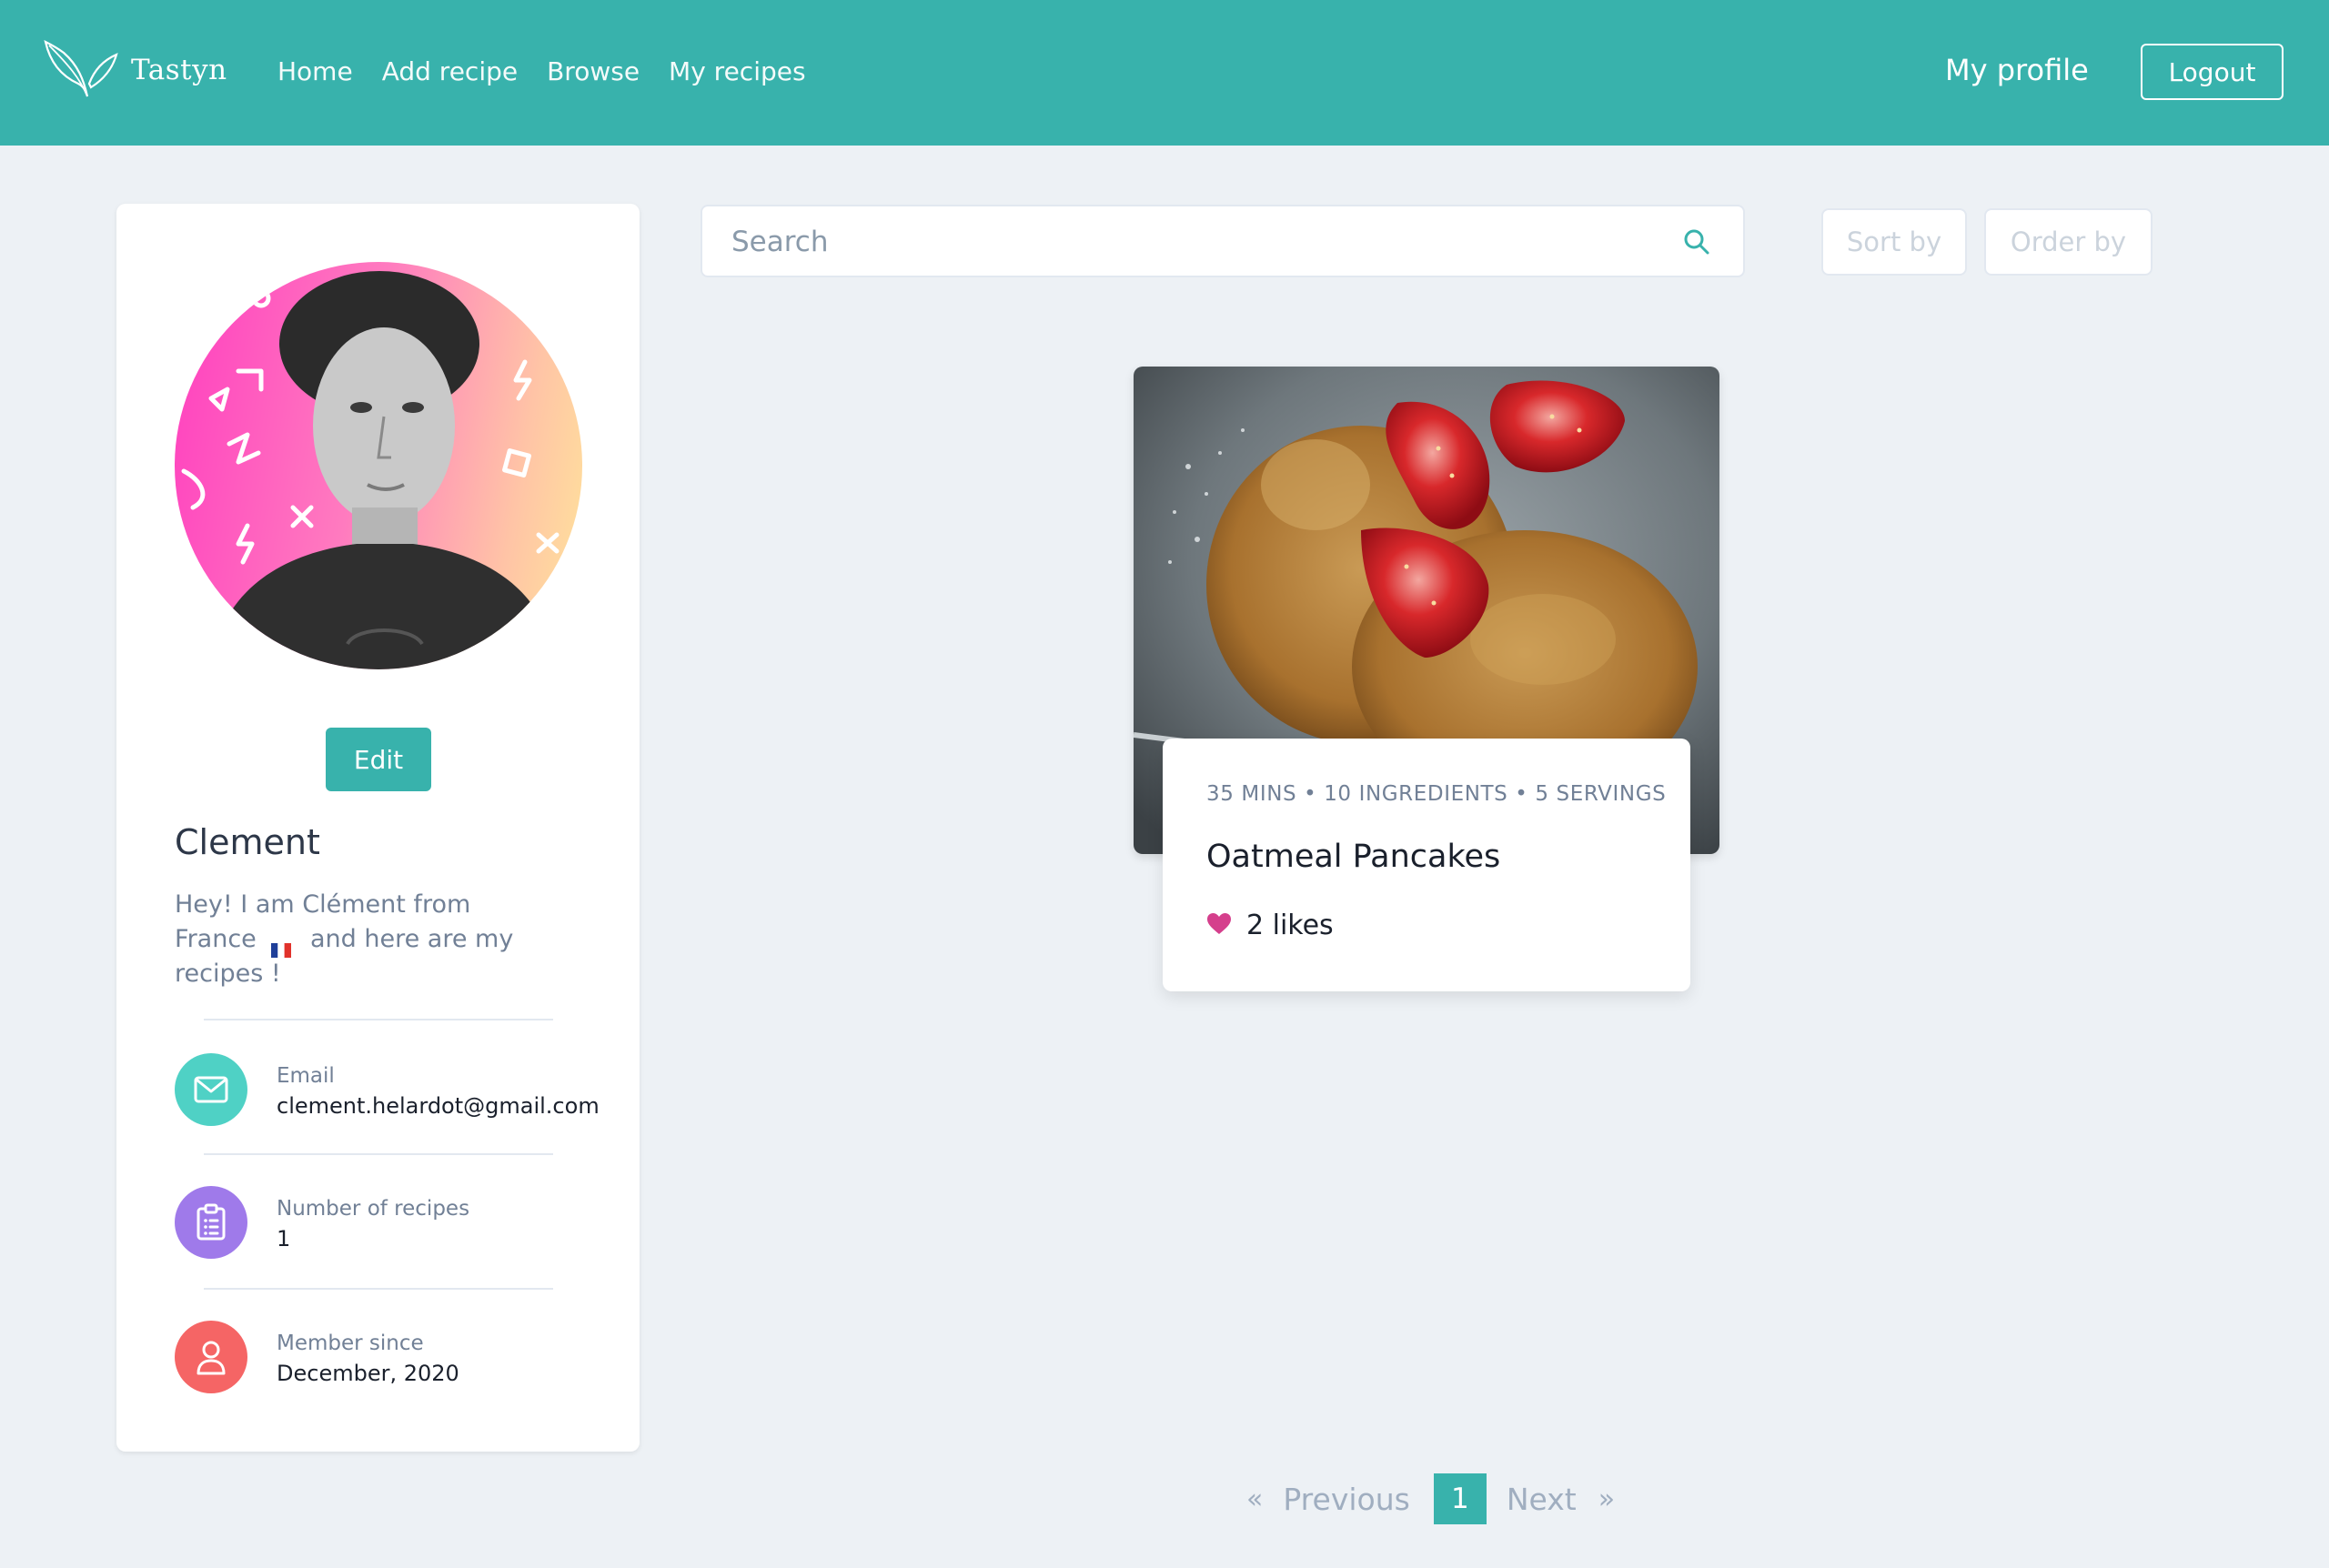 The width and height of the screenshot is (2329, 1568). Describe the element at coordinates (284, 1238) in the screenshot. I see `recipes-count-value: 1` at that location.